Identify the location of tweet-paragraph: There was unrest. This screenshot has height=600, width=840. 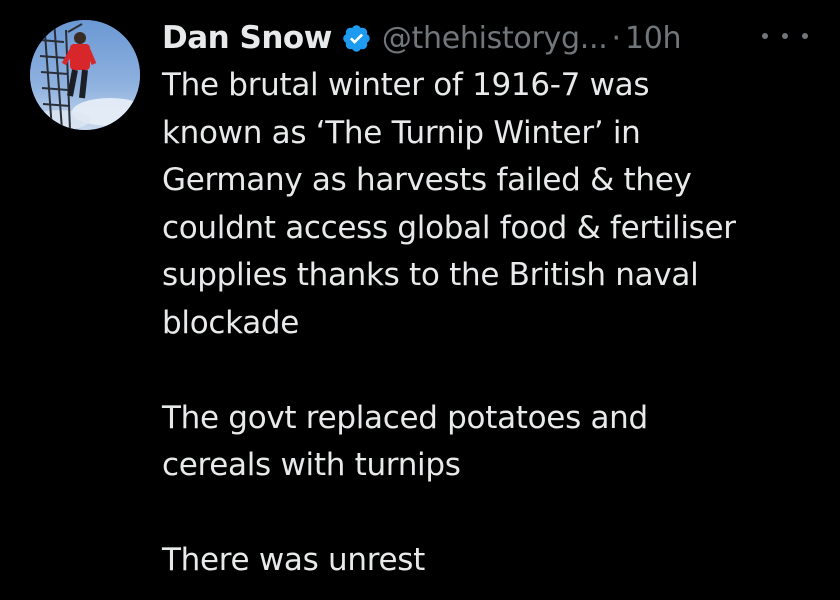
(497, 561).